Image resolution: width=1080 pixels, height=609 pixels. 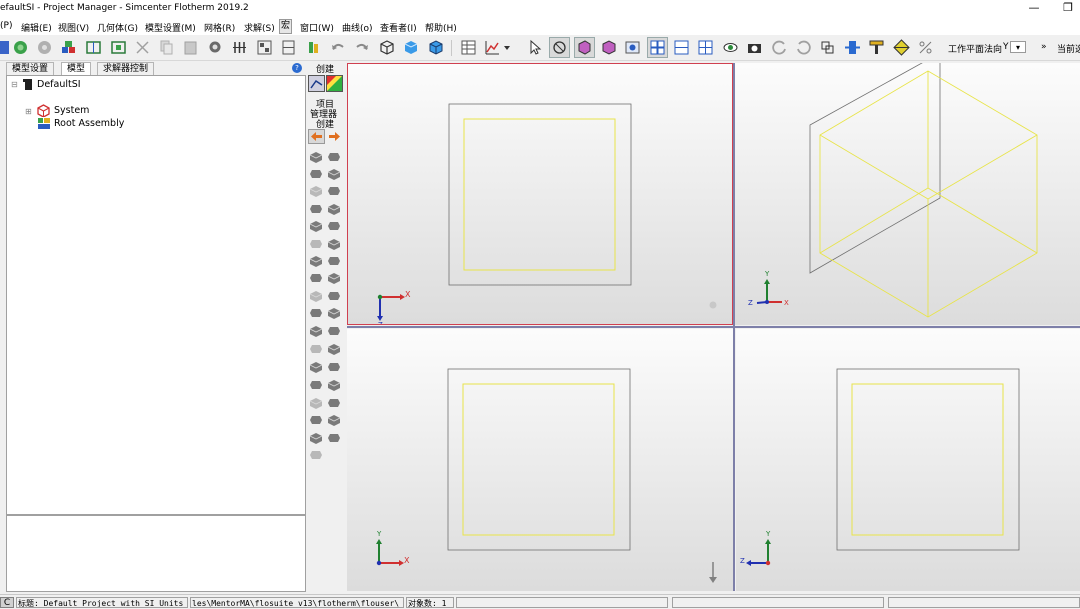 I want to click on viewport-isometric: Y X Z, so click(x=907, y=194).